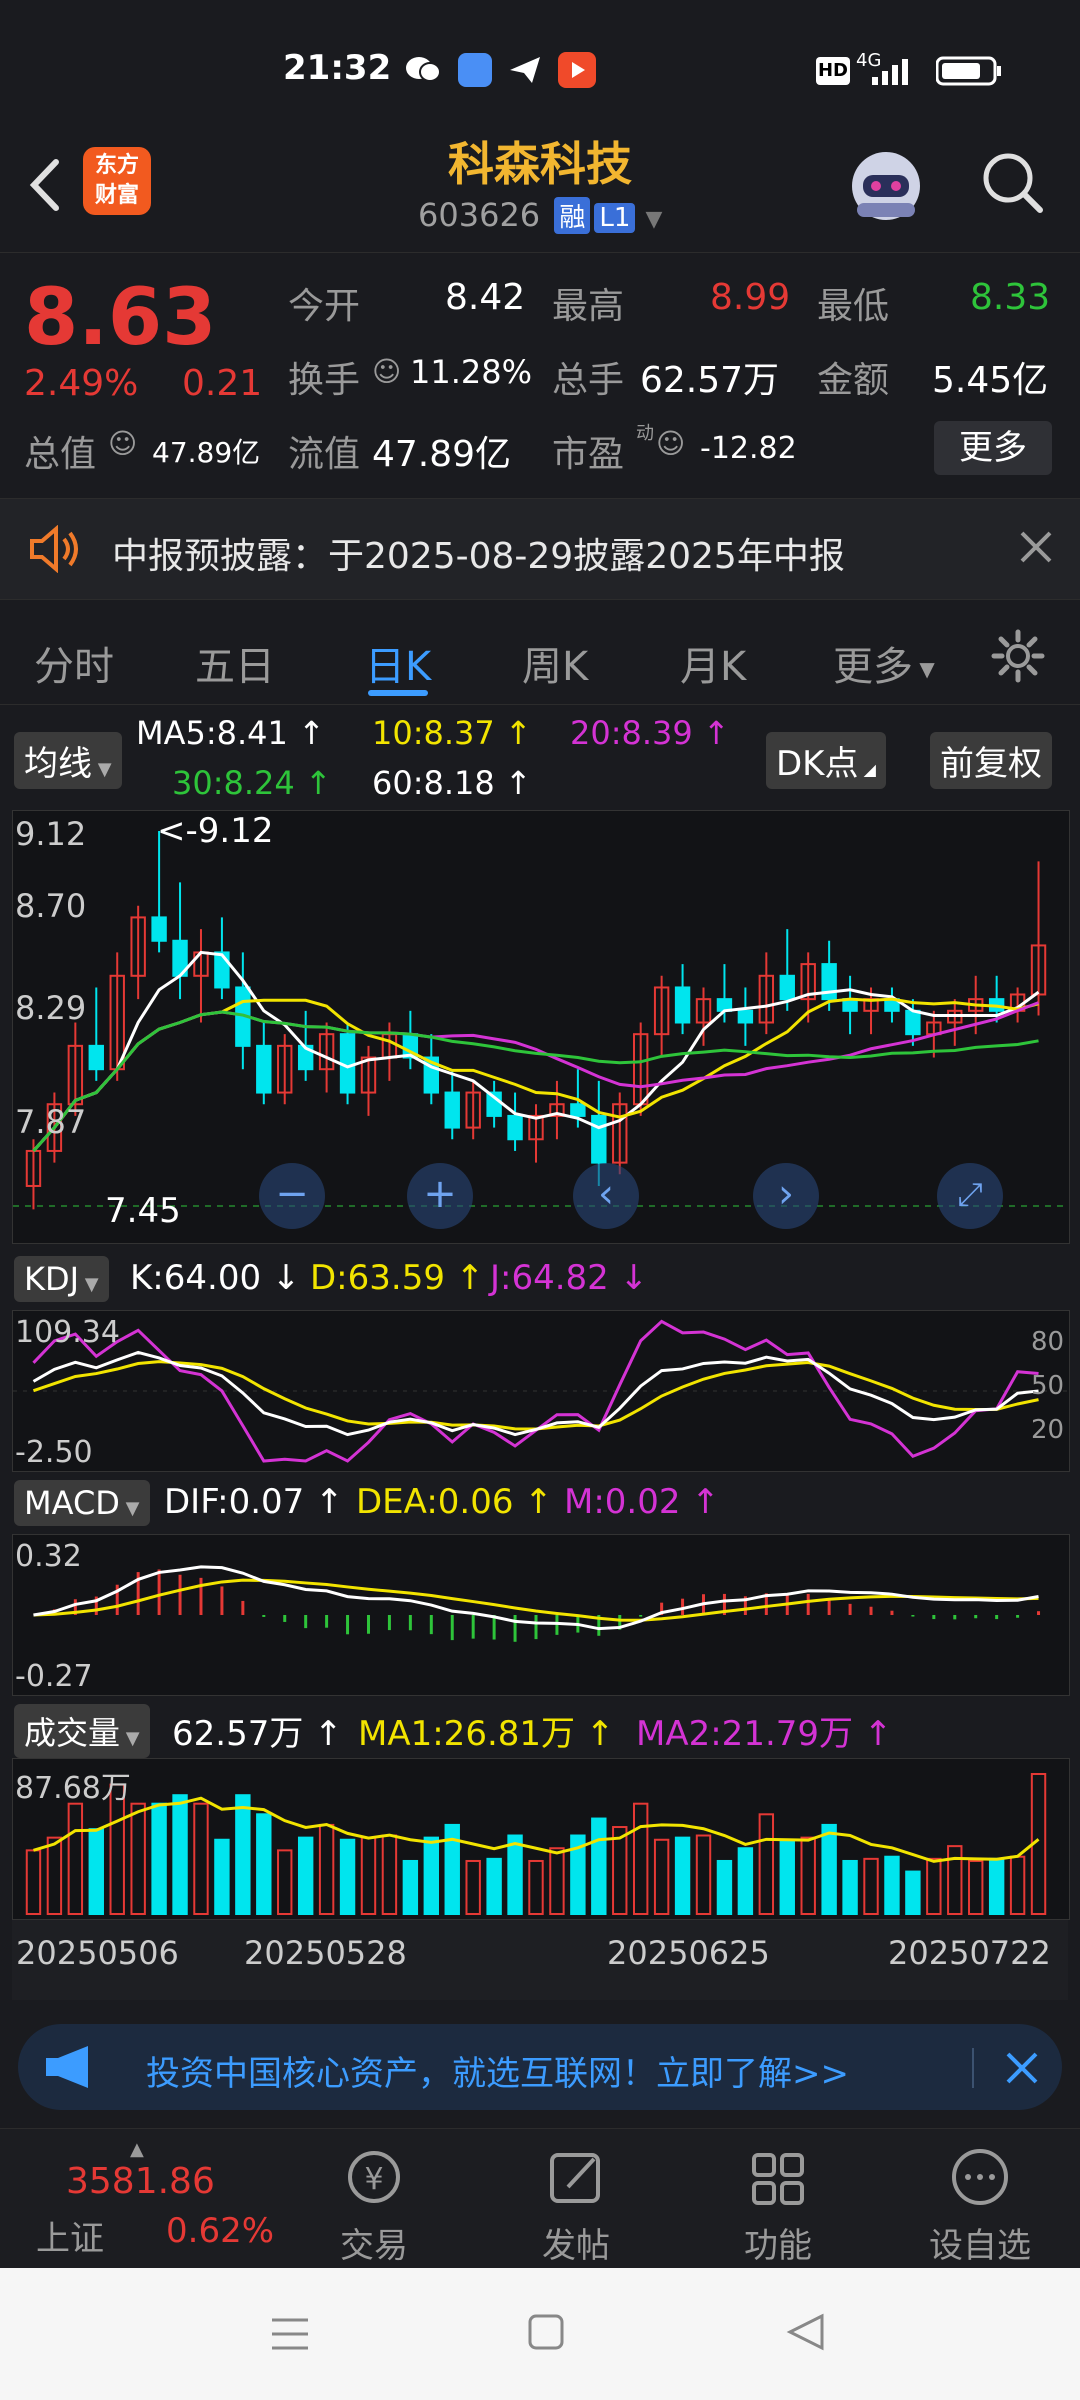 Image resolution: width=1080 pixels, height=2400 pixels. Describe the element at coordinates (74, 663) in the screenshot. I see `tab-minute: 分时` at that location.